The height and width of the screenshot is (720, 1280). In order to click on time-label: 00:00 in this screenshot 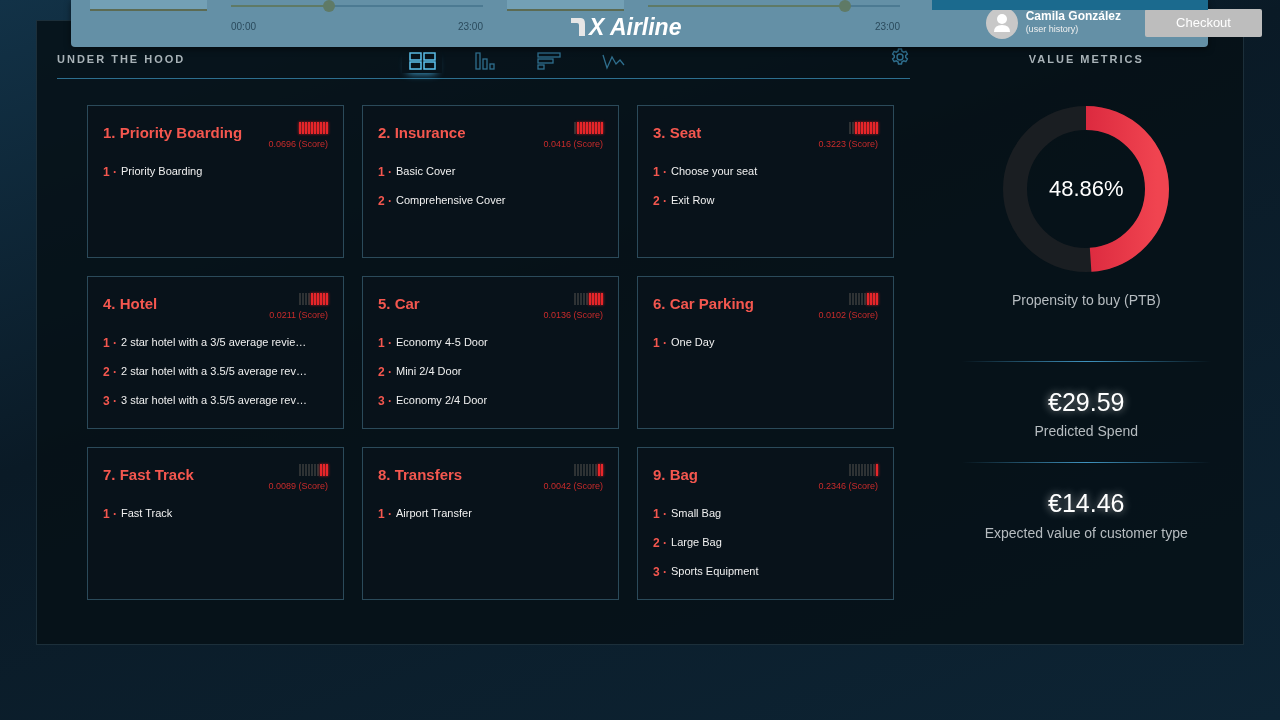, I will do `click(244, 27)`.